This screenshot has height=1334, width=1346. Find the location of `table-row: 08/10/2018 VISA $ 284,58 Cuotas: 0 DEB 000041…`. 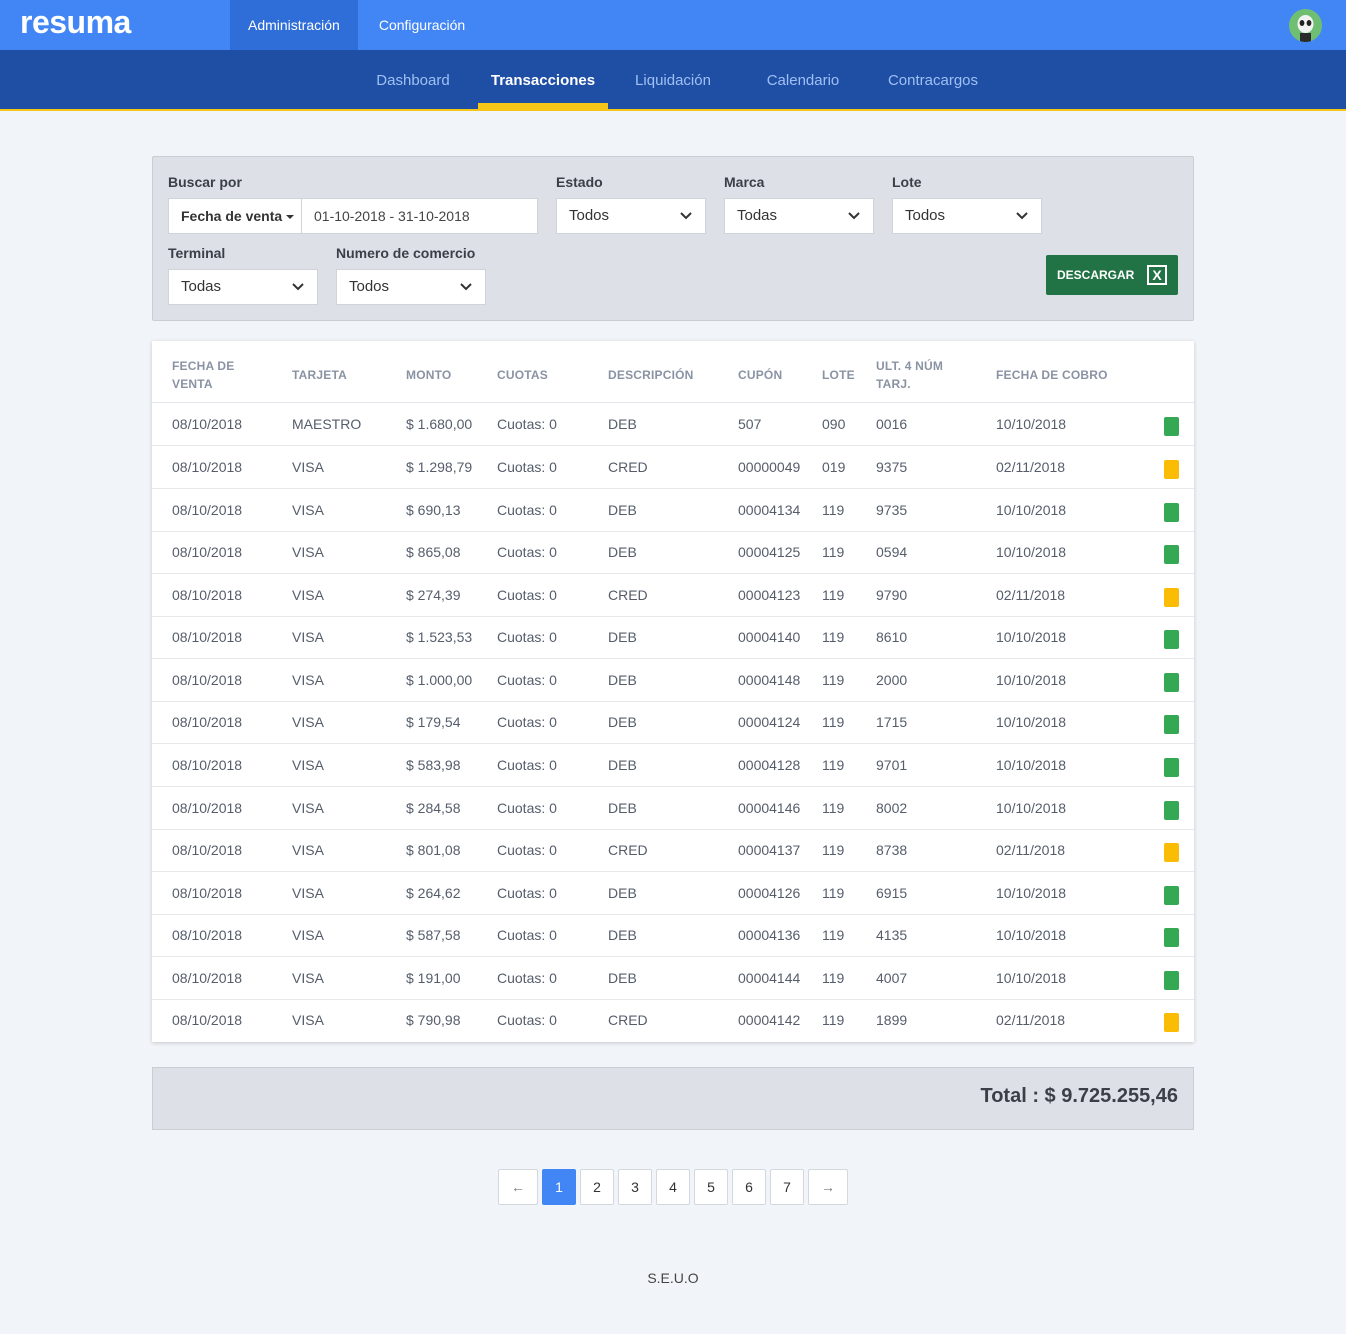

table-row: 08/10/2018 VISA $ 284,58 Cuotas: 0 DEB 000041… is located at coordinates (673, 808).